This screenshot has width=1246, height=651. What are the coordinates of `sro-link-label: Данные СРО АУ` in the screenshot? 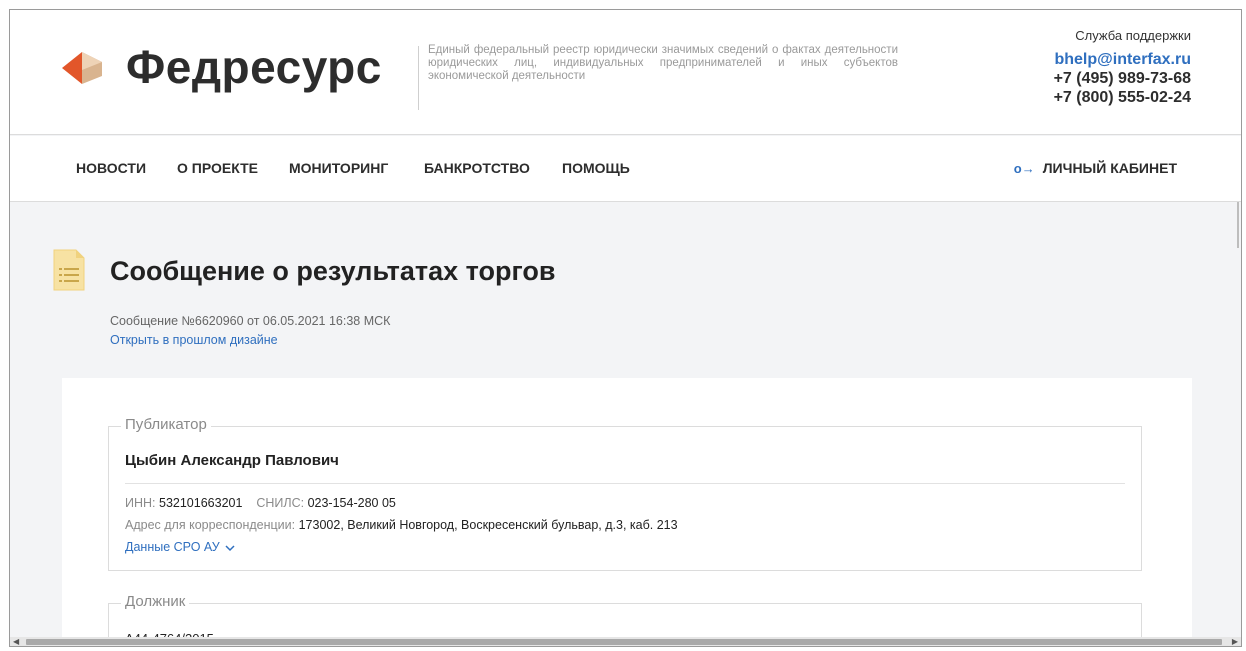 It's located at (172, 547).